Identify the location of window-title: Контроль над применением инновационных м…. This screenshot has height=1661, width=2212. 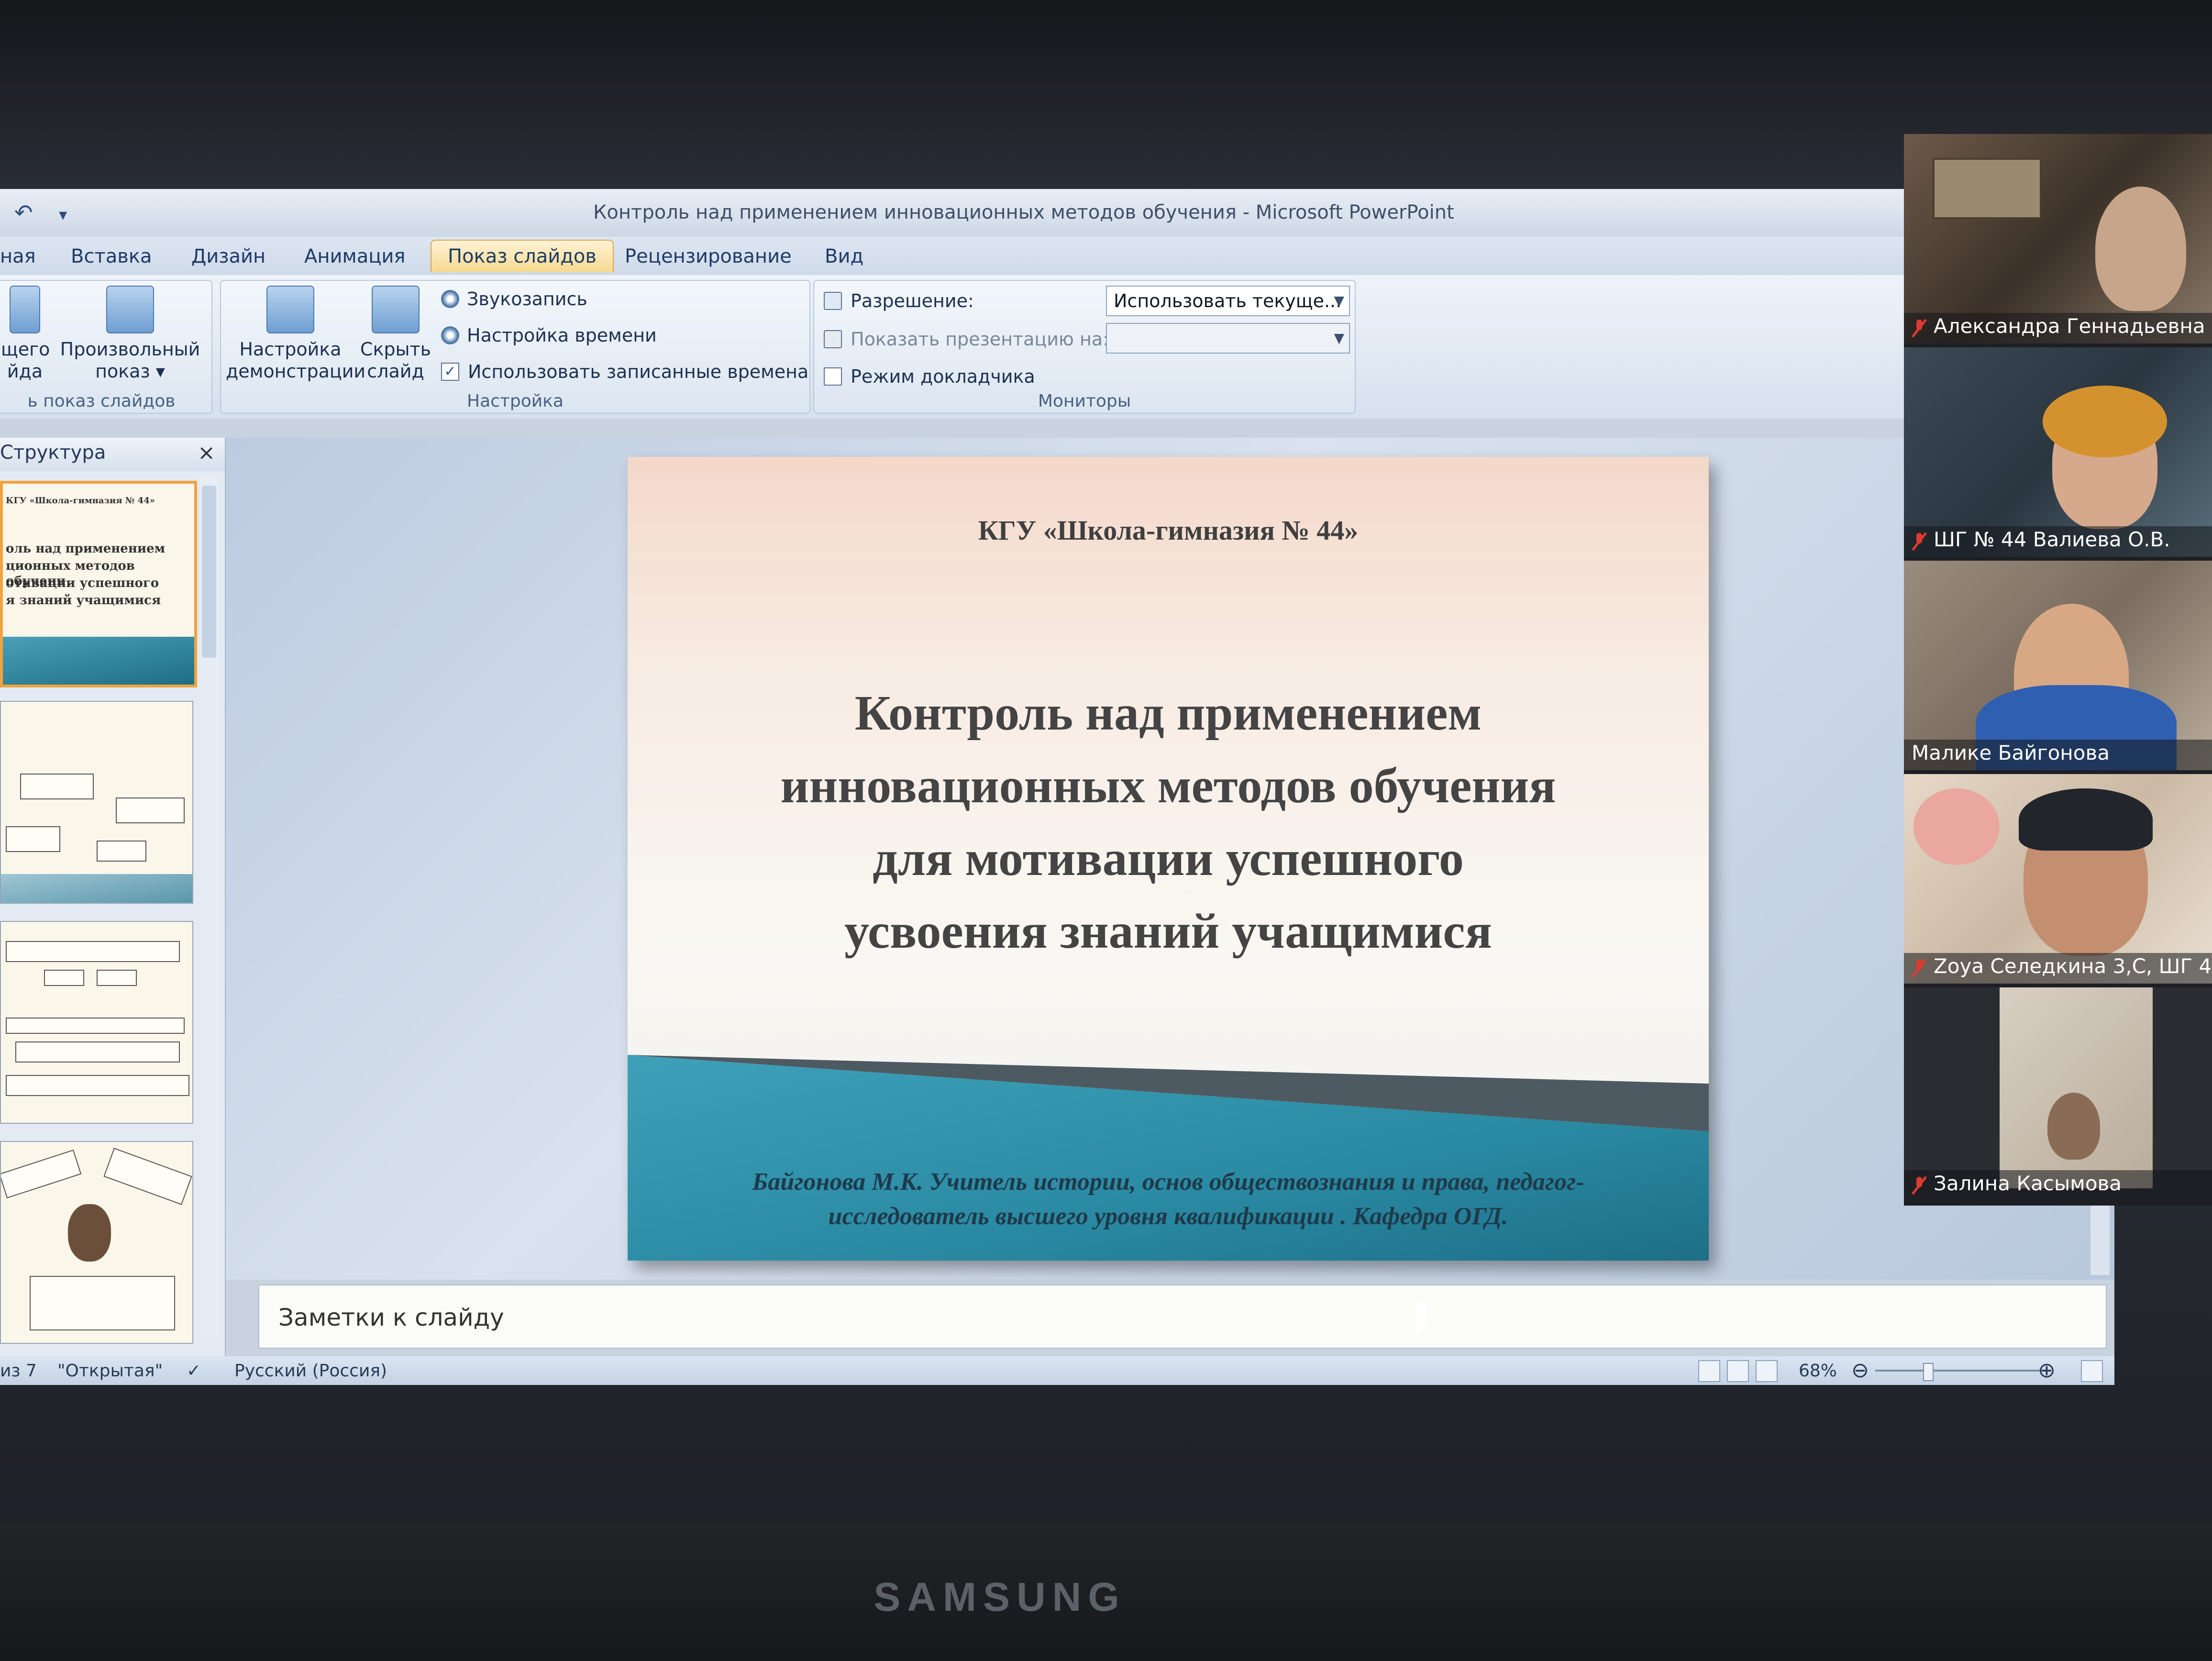
(1023, 212).